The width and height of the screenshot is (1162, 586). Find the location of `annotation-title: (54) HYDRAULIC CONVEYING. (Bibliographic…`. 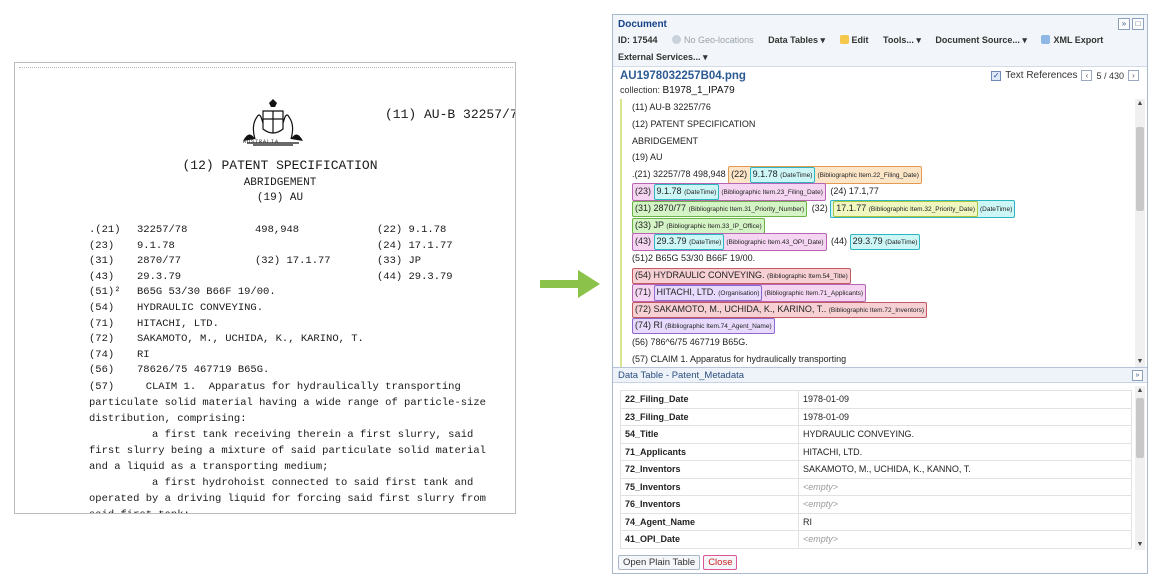

annotation-title: (54) HYDRAULIC CONVEYING. (Bibliographic… is located at coordinates (741, 275).